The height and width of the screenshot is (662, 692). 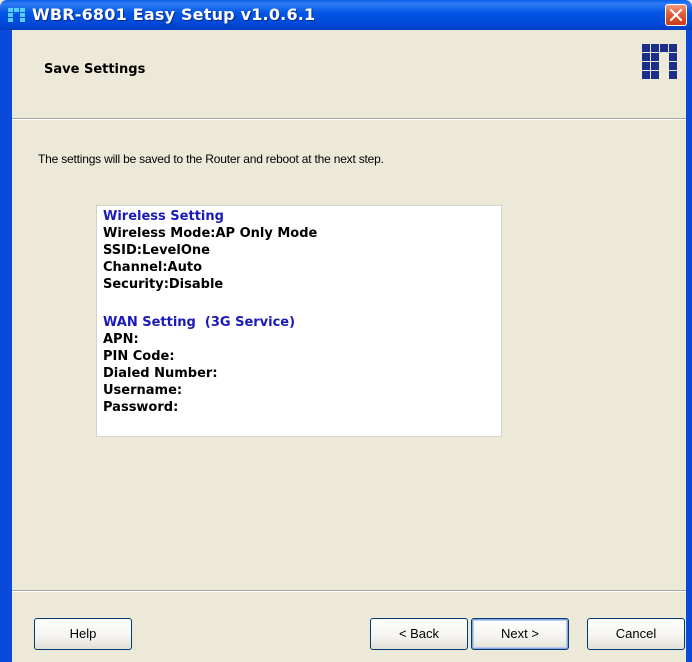 I want to click on close-icon, so click(x=676, y=15).